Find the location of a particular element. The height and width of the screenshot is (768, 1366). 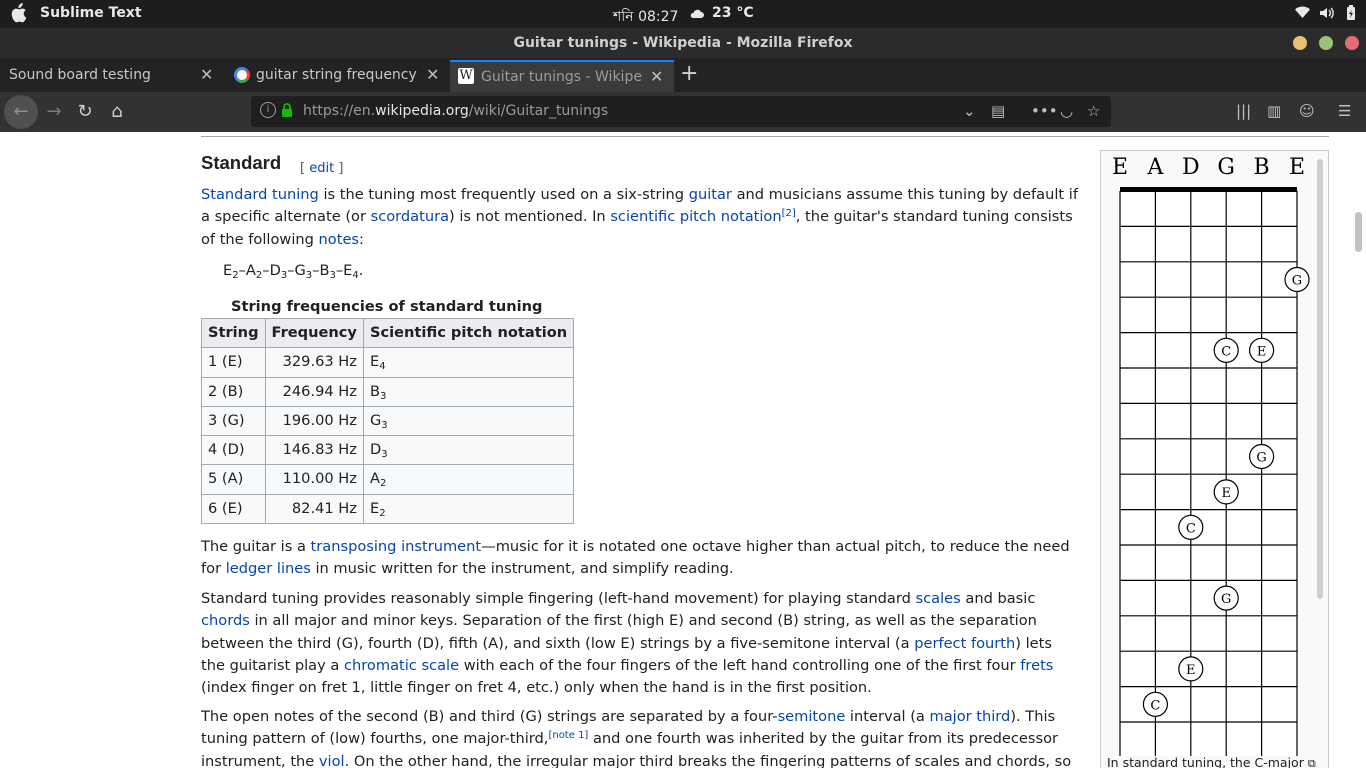

tab-label: guitar string frequency a is located at coordinates (337, 75).